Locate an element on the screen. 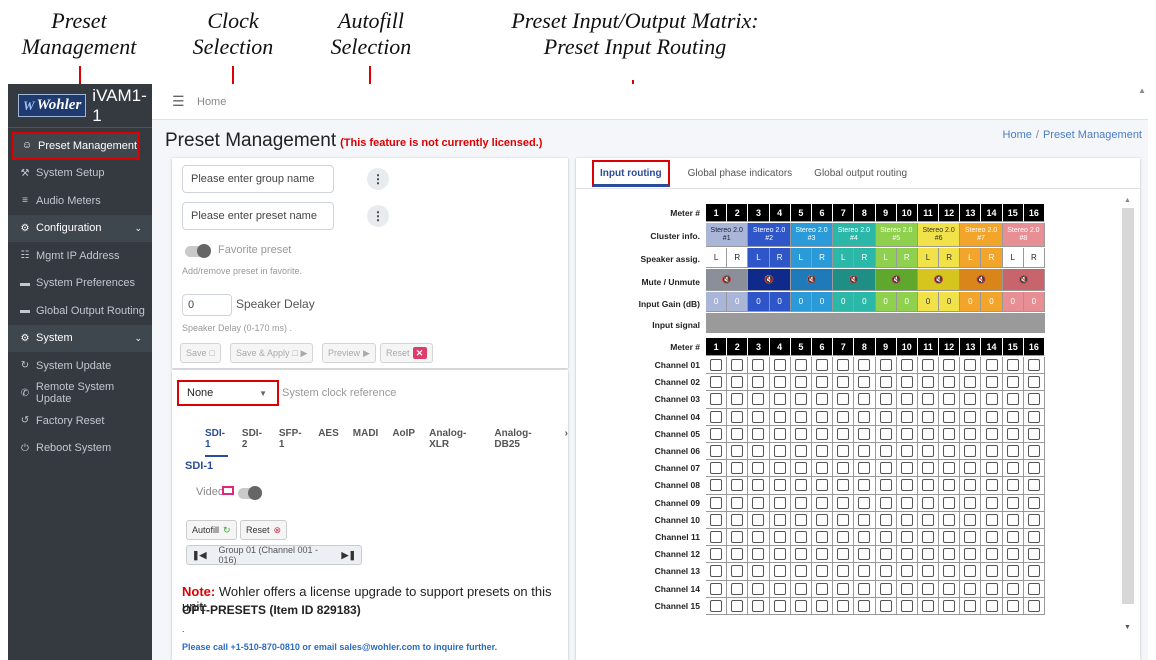 The width and height of the screenshot is (1156, 660). sidebar-item-global-output-routing: ▬ Global Output Routing is located at coordinates (80, 311).